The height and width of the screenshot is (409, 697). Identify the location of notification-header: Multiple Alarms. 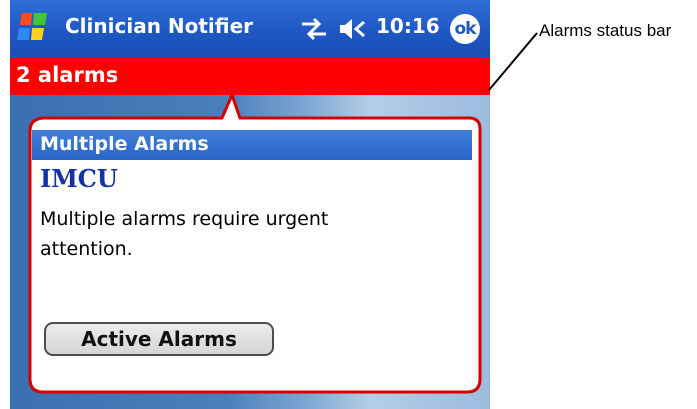
(252, 145).